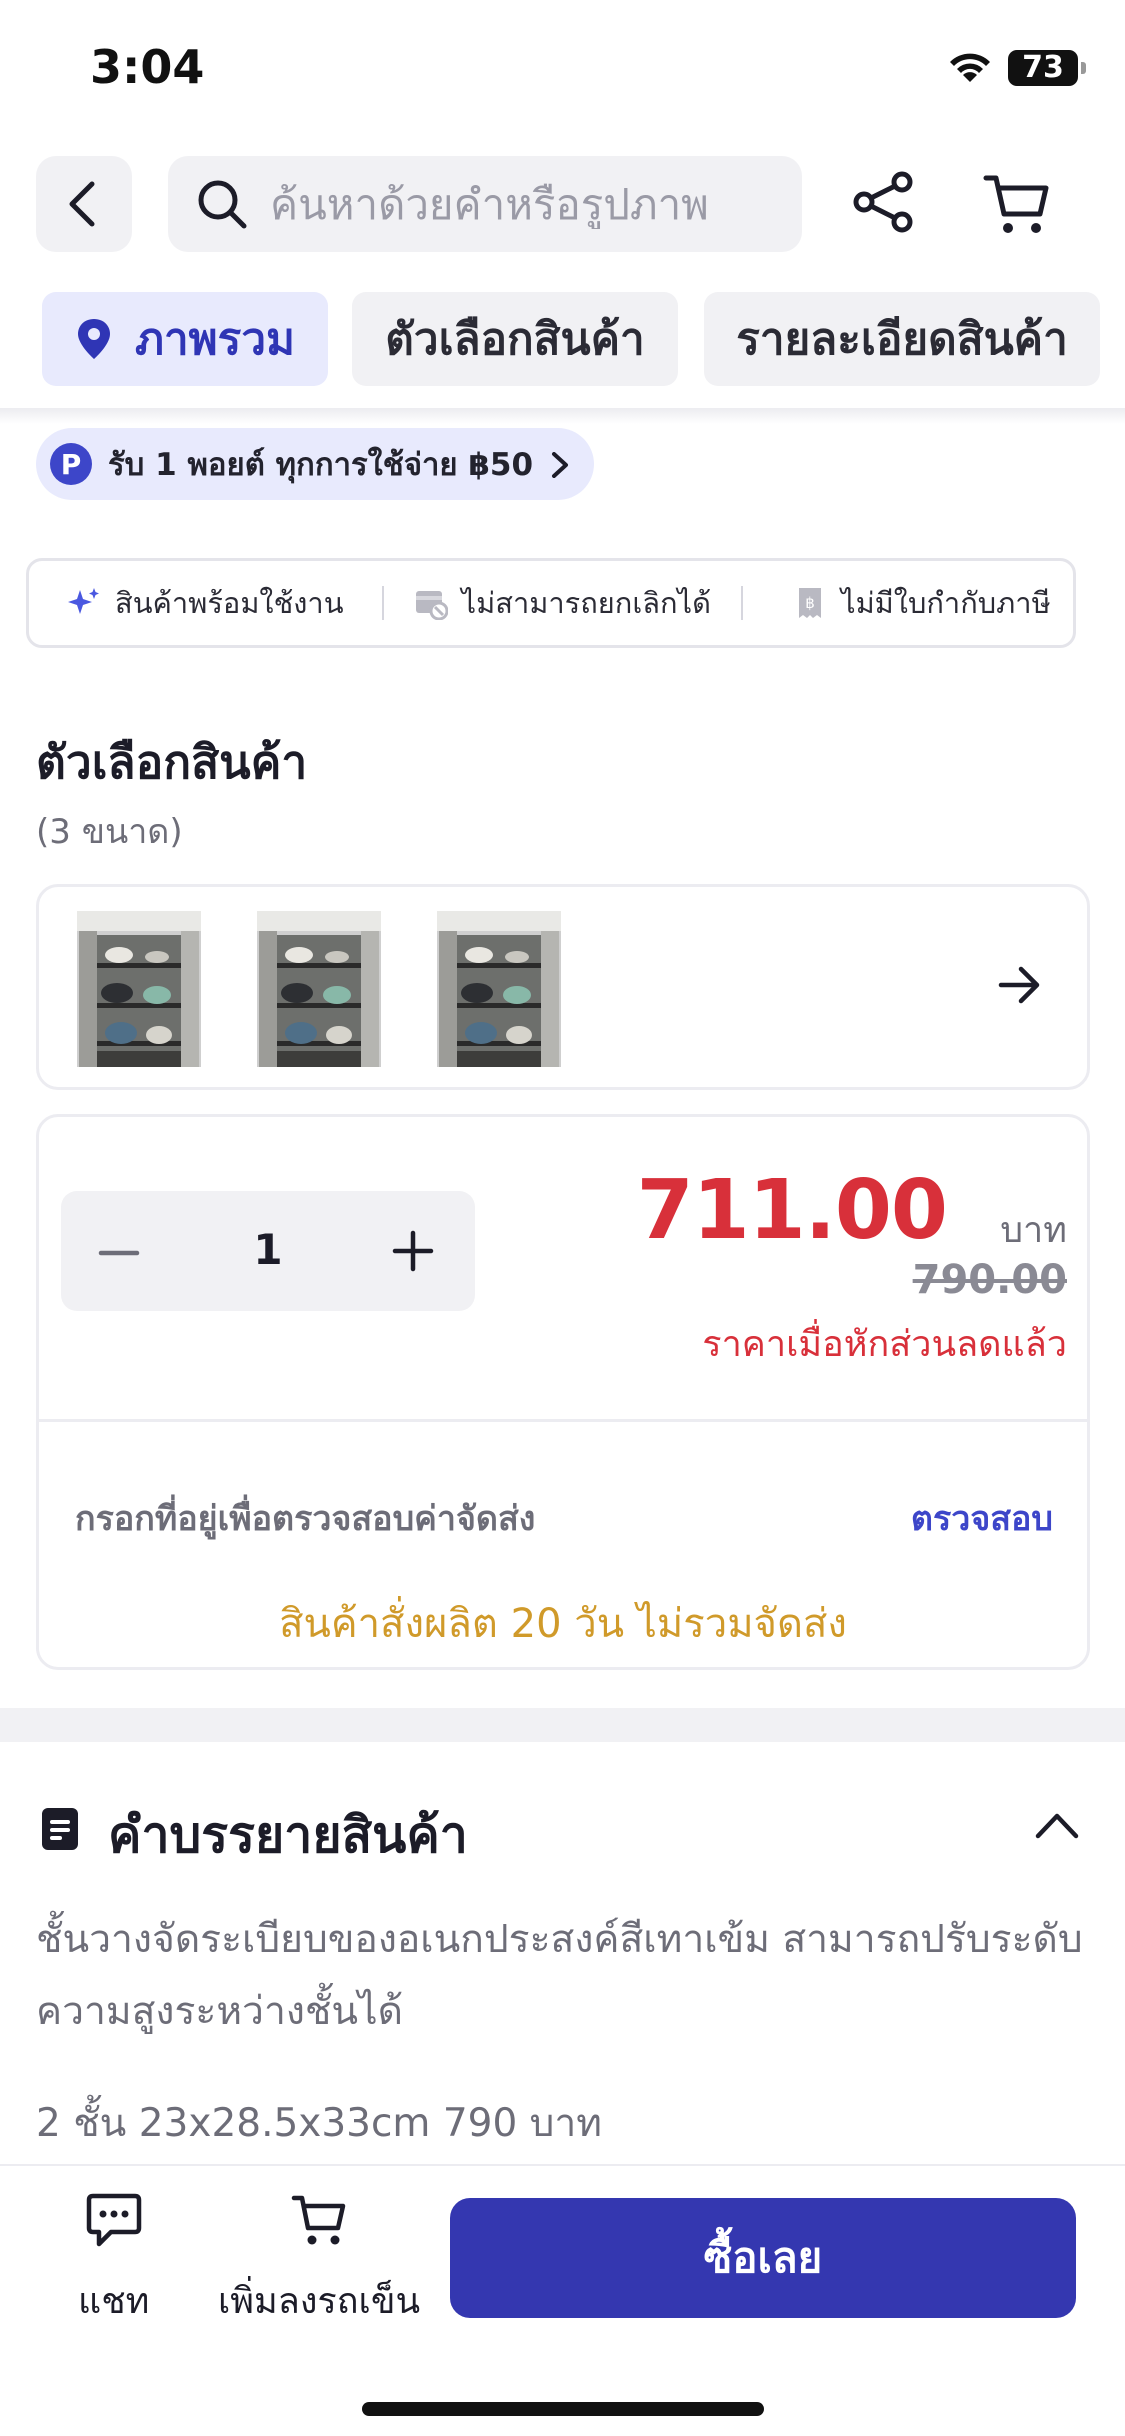  What do you see at coordinates (586, 603) in the screenshot?
I see `badge-no-cancel-label: ไม่สามารถยกเลิกได้` at bounding box center [586, 603].